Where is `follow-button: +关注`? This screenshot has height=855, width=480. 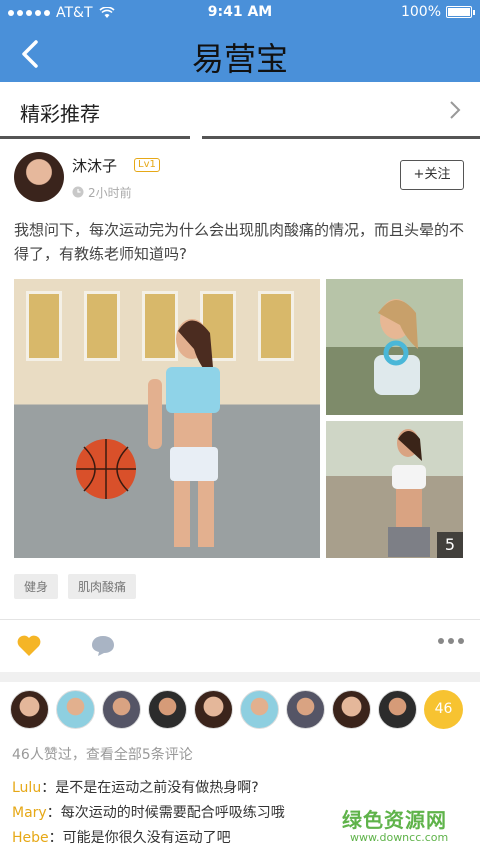 follow-button: +关注 is located at coordinates (432, 175).